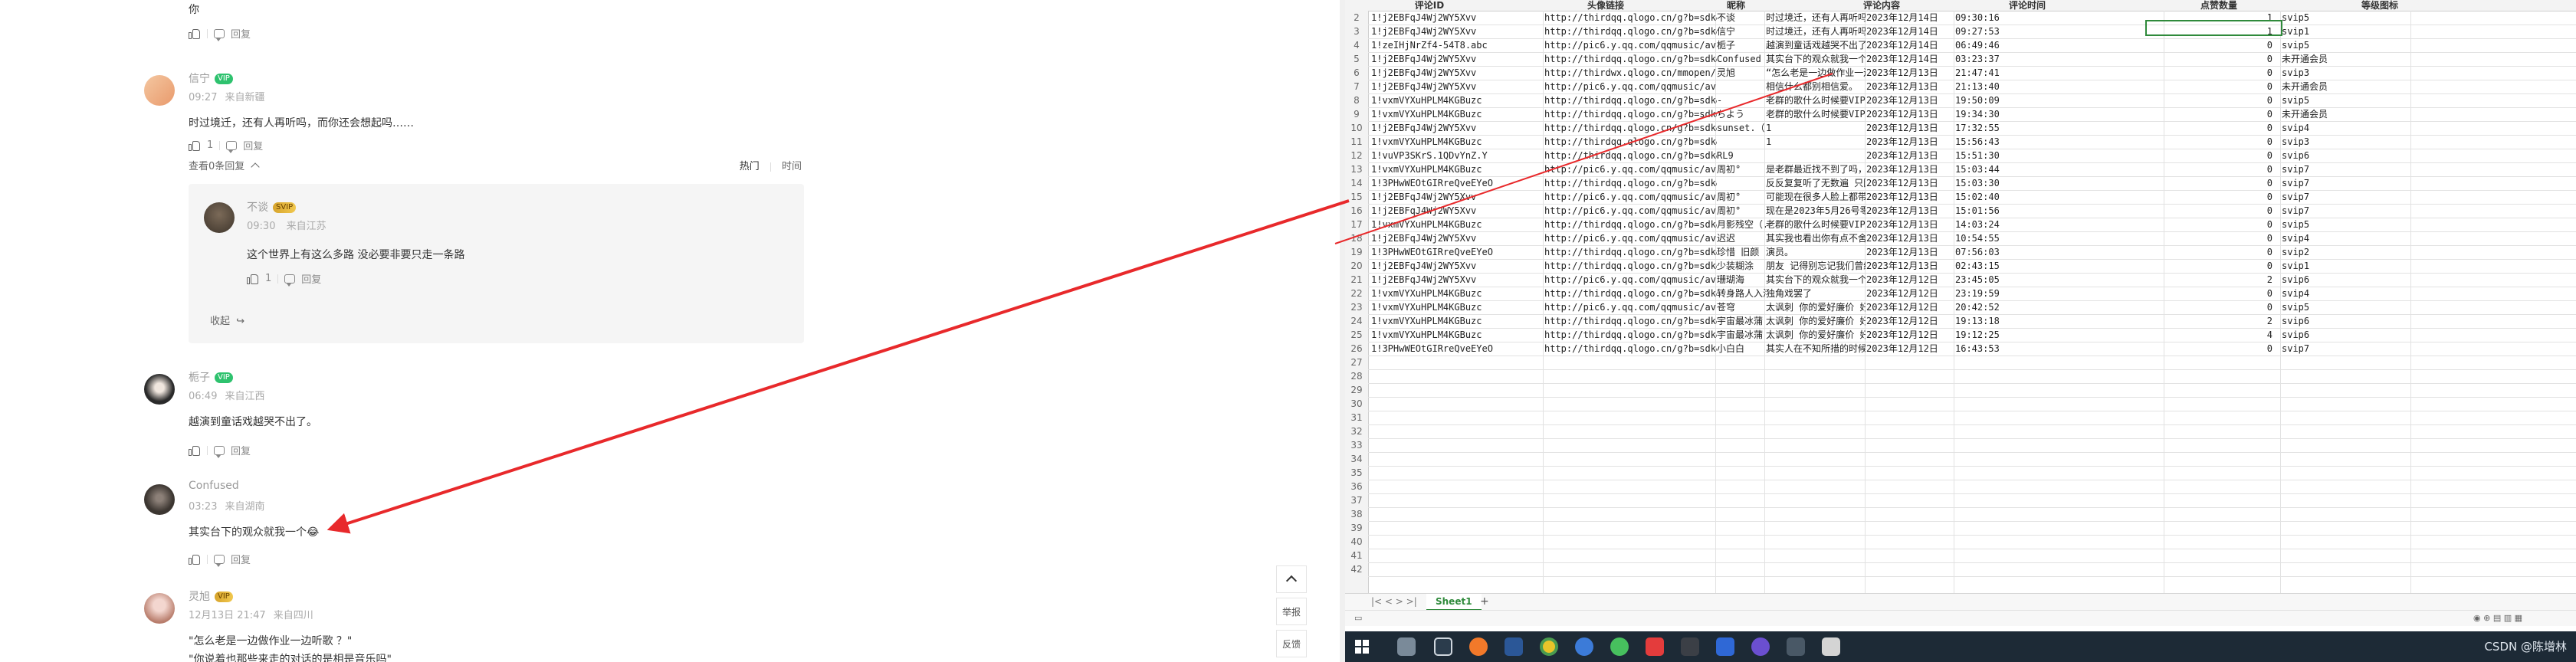 This screenshot has width=2576, height=662. Describe the element at coordinates (1356, 363) in the screenshot. I see `row-number: 27` at that location.